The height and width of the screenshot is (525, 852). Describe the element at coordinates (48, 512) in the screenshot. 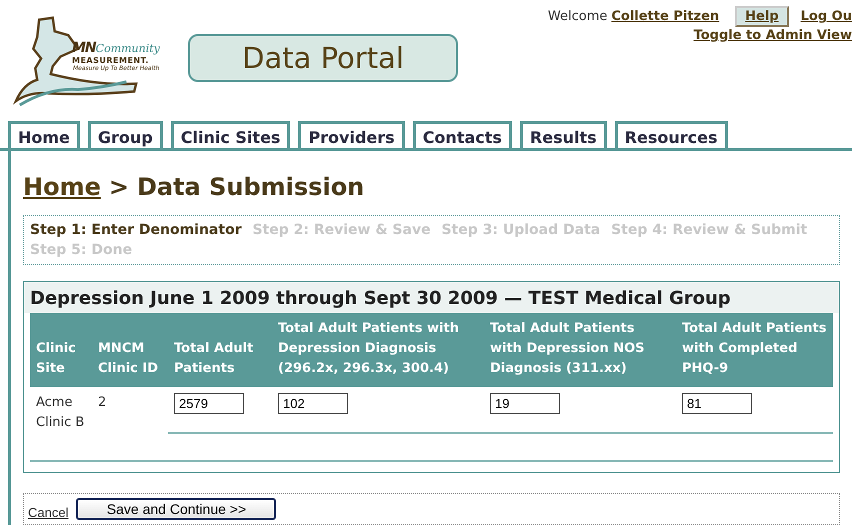

I see `cancel-link: Cancel` at that location.